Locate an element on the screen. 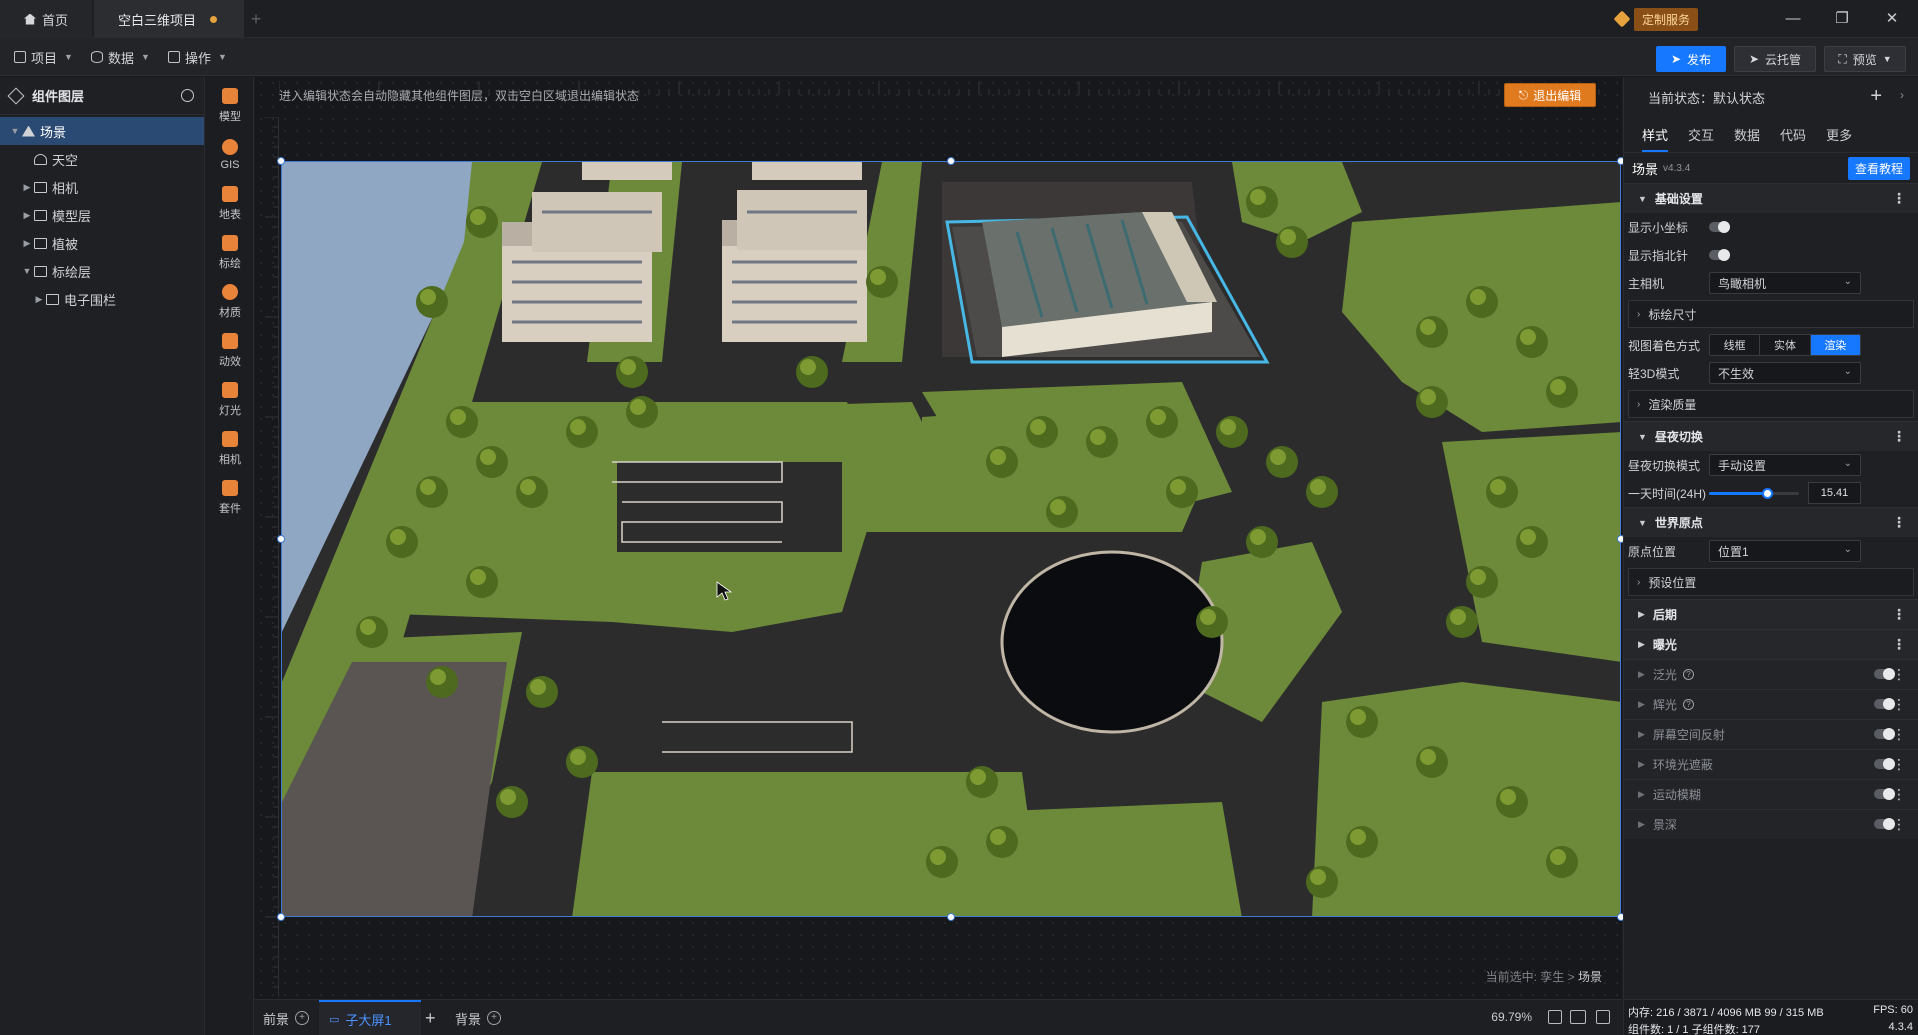 This screenshot has height=1035, width=1918. property-tab: 数据 is located at coordinates (1747, 134).